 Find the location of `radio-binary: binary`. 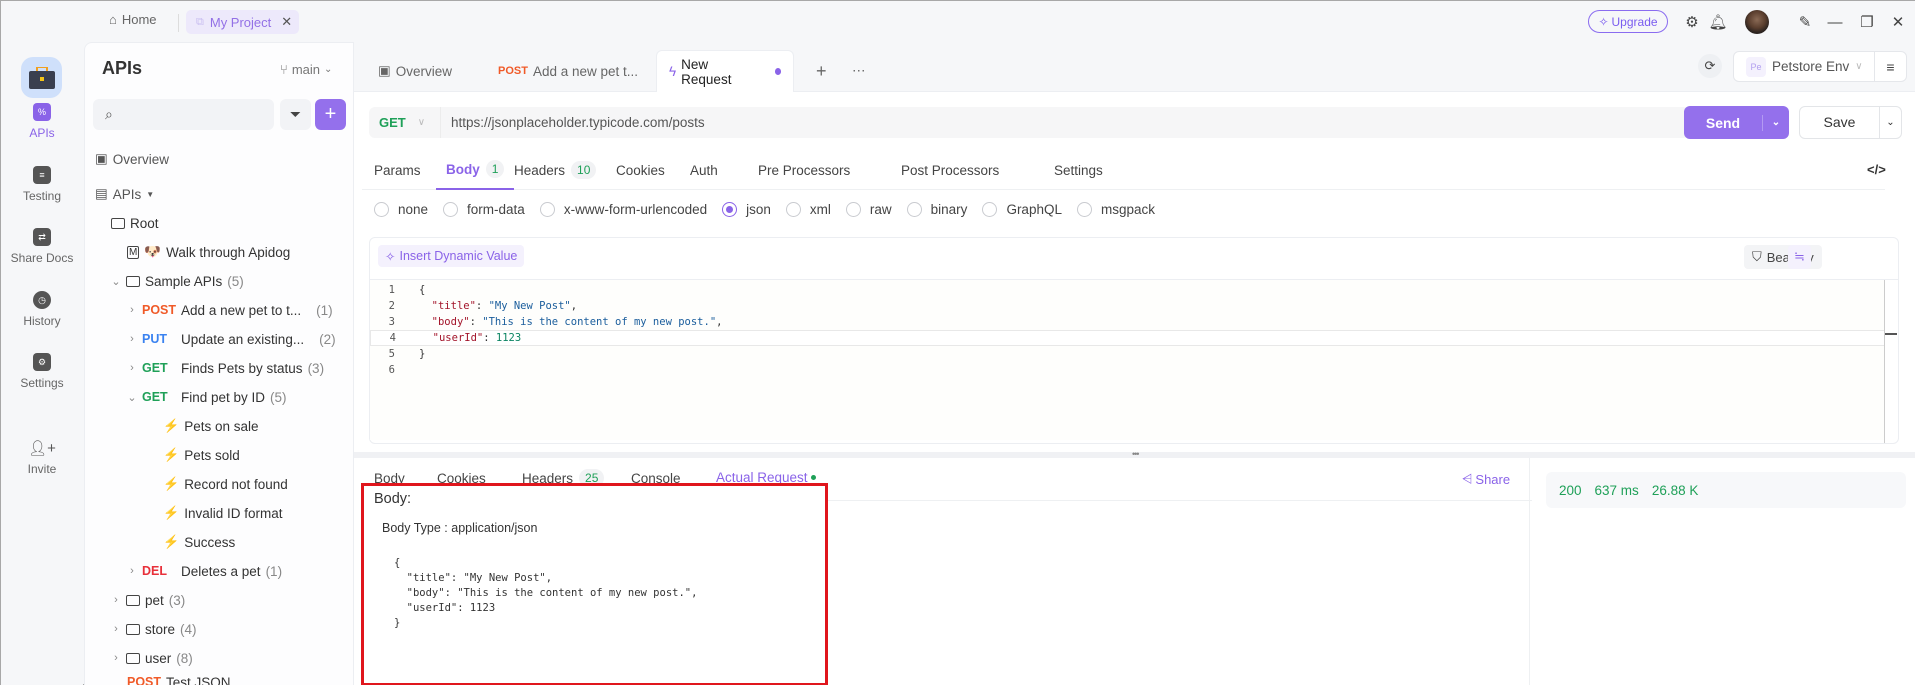

radio-binary: binary is located at coordinates (936, 209).